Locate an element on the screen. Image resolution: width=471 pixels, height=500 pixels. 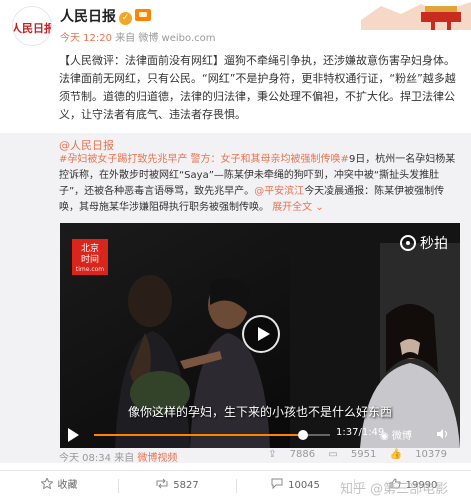
favorite-button: 收藏 is located at coordinates (59, 485).